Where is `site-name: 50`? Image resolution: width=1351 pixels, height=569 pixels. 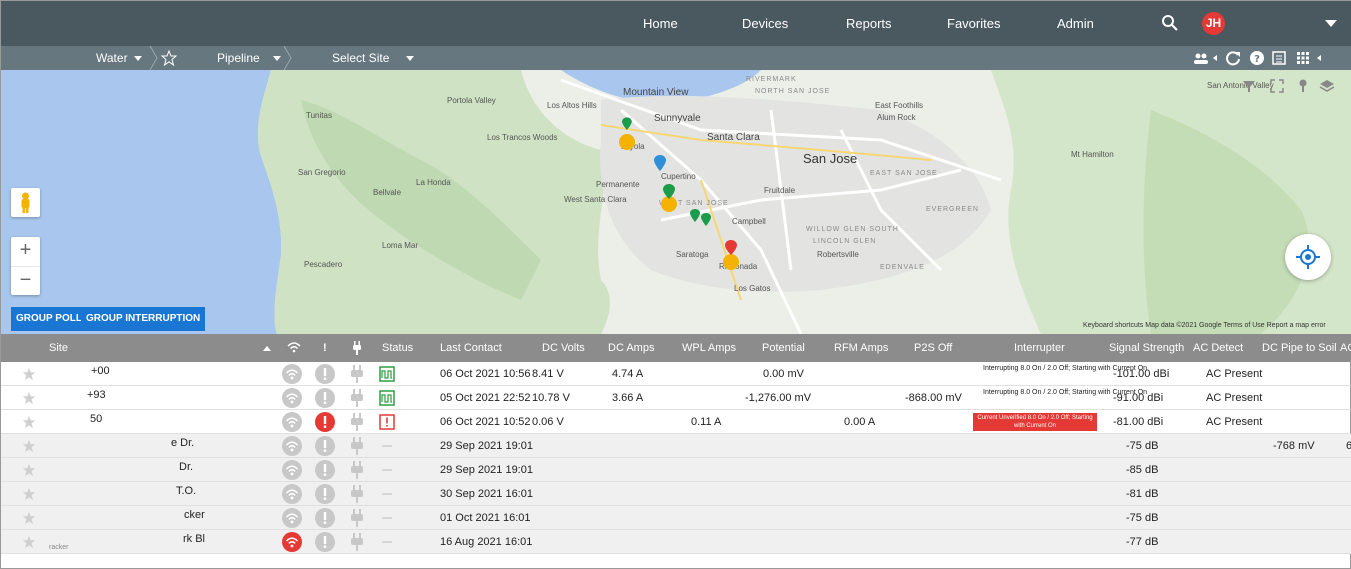
site-name: 50 is located at coordinates (96, 419).